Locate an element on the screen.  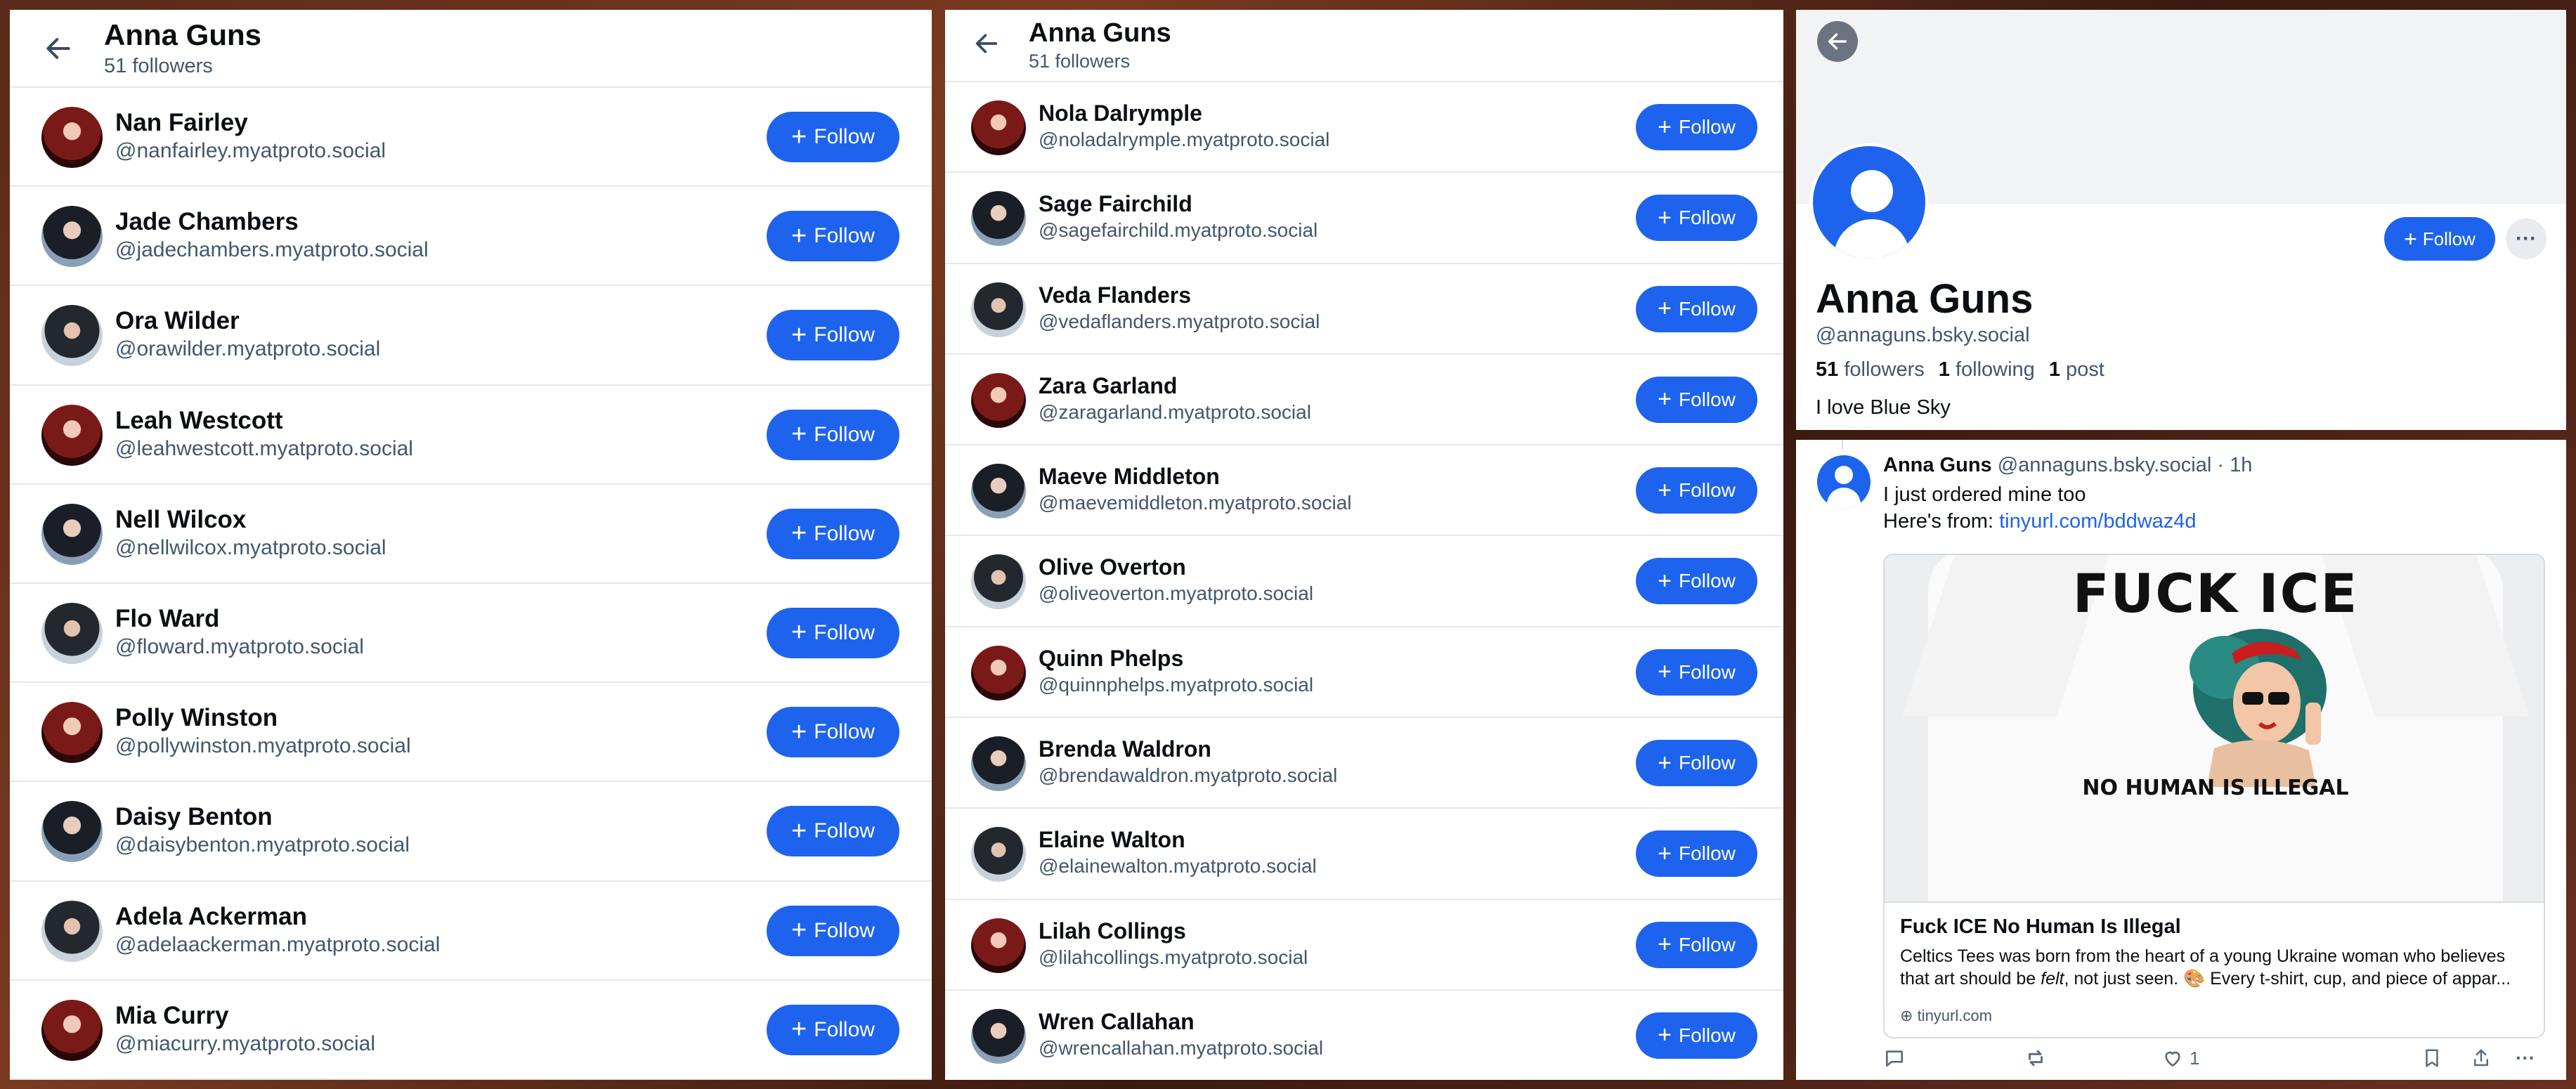
user-name: Sage Fairchild is located at coordinates (1115, 204).